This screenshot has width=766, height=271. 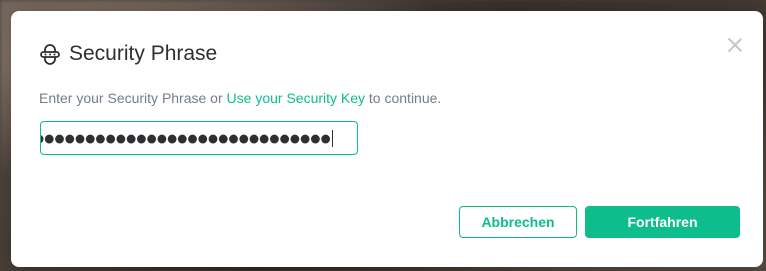 I want to click on close-icon, so click(x=735, y=45).